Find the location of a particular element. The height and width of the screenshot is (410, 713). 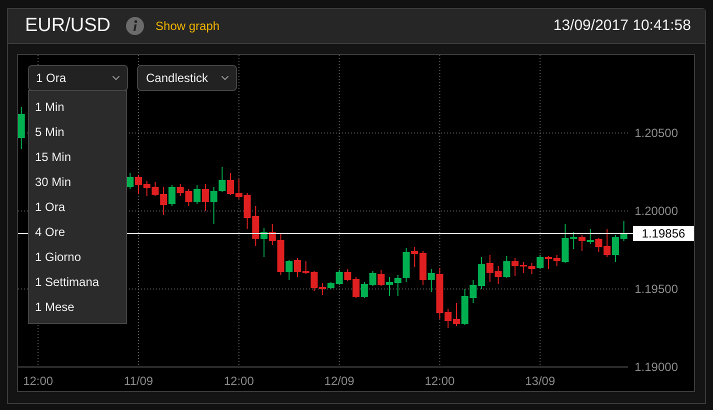

interval-option: 4 Ore is located at coordinates (77, 232).